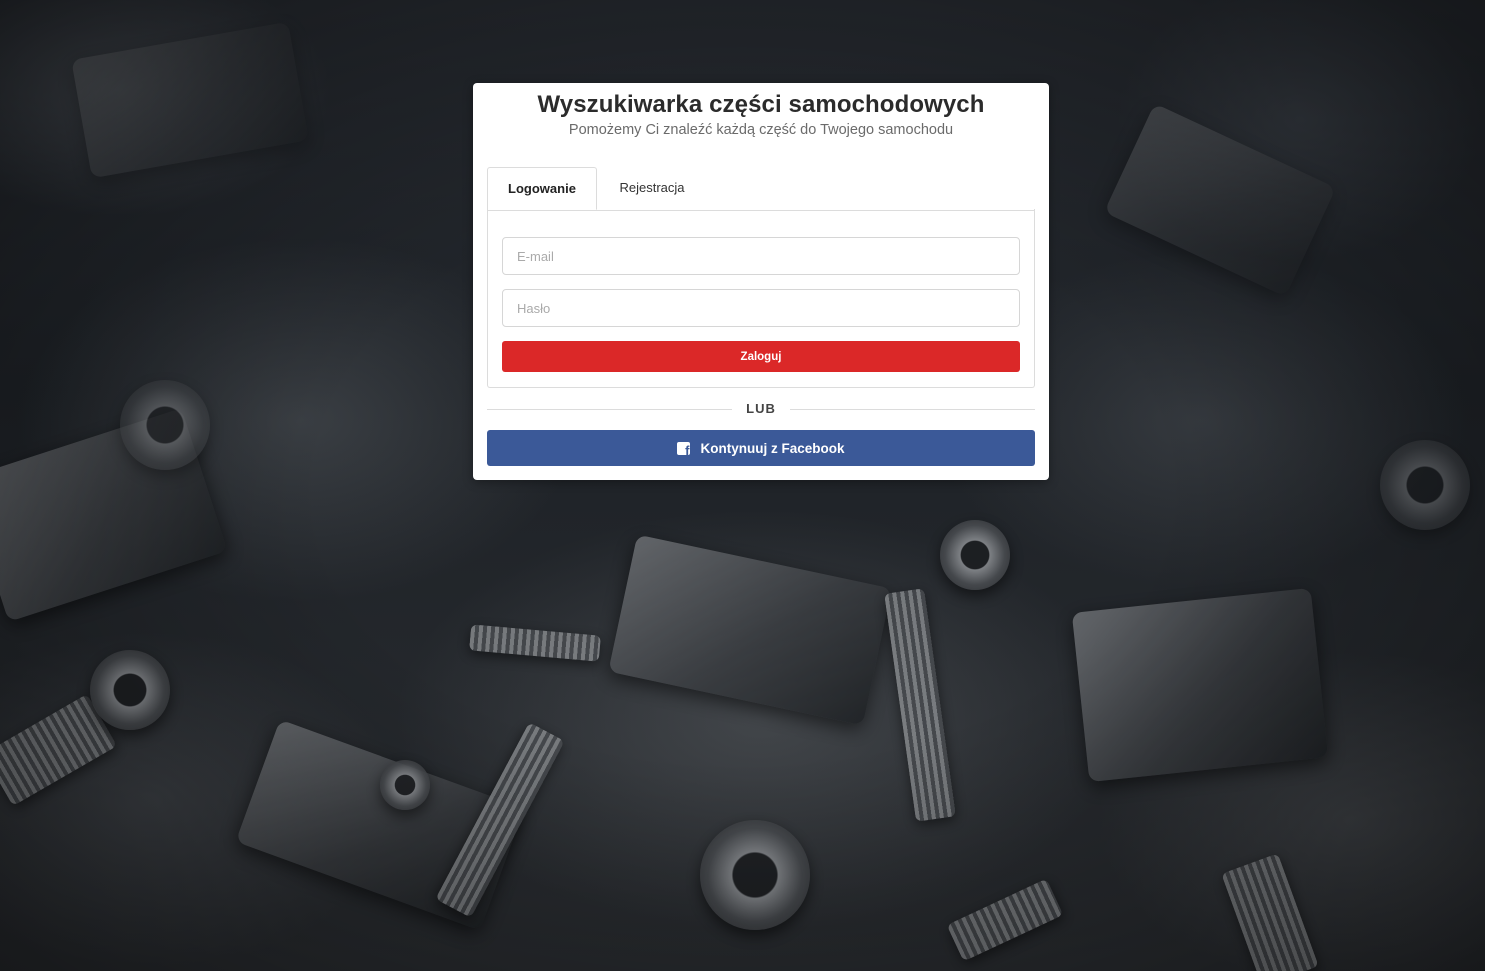 This screenshot has height=971, width=1485. What do you see at coordinates (912, 409) in the screenshot?
I see `divider-line-right` at bounding box center [912, 409].